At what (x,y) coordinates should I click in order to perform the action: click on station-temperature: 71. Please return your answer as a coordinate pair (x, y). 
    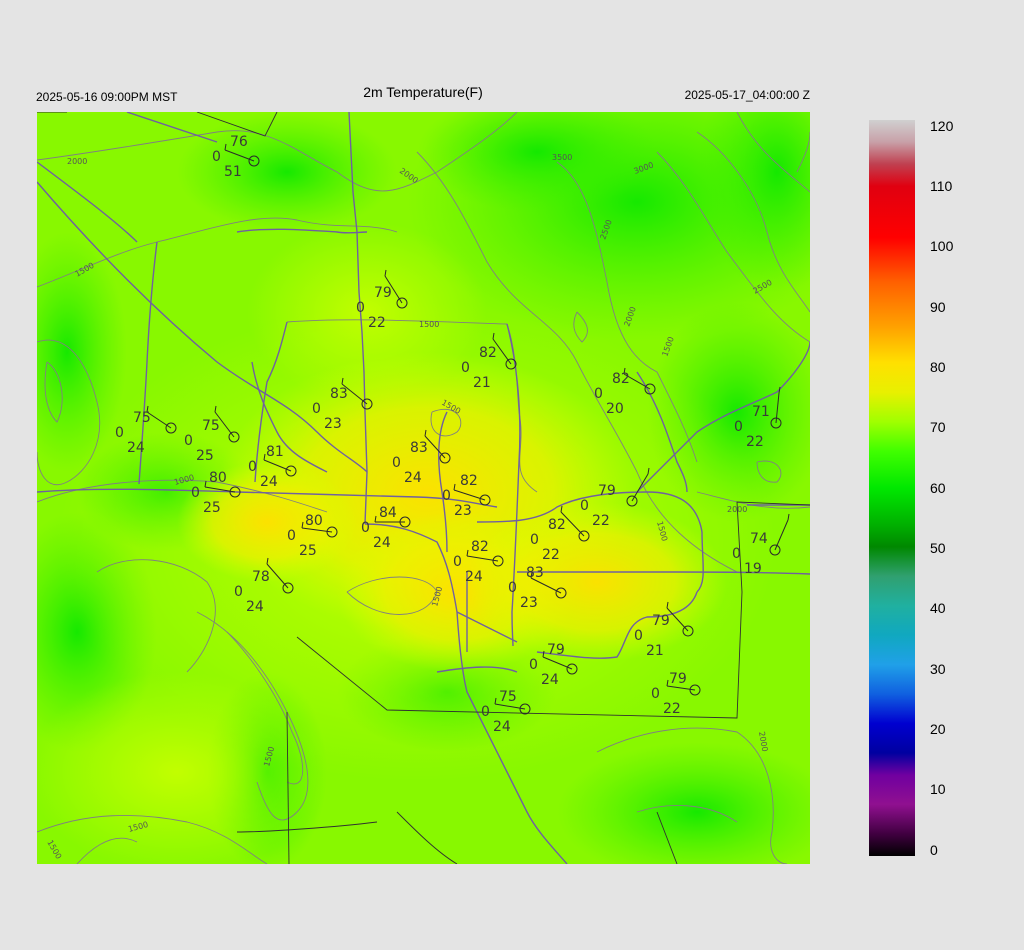
    Looking at the image, I should click on (761, 412).